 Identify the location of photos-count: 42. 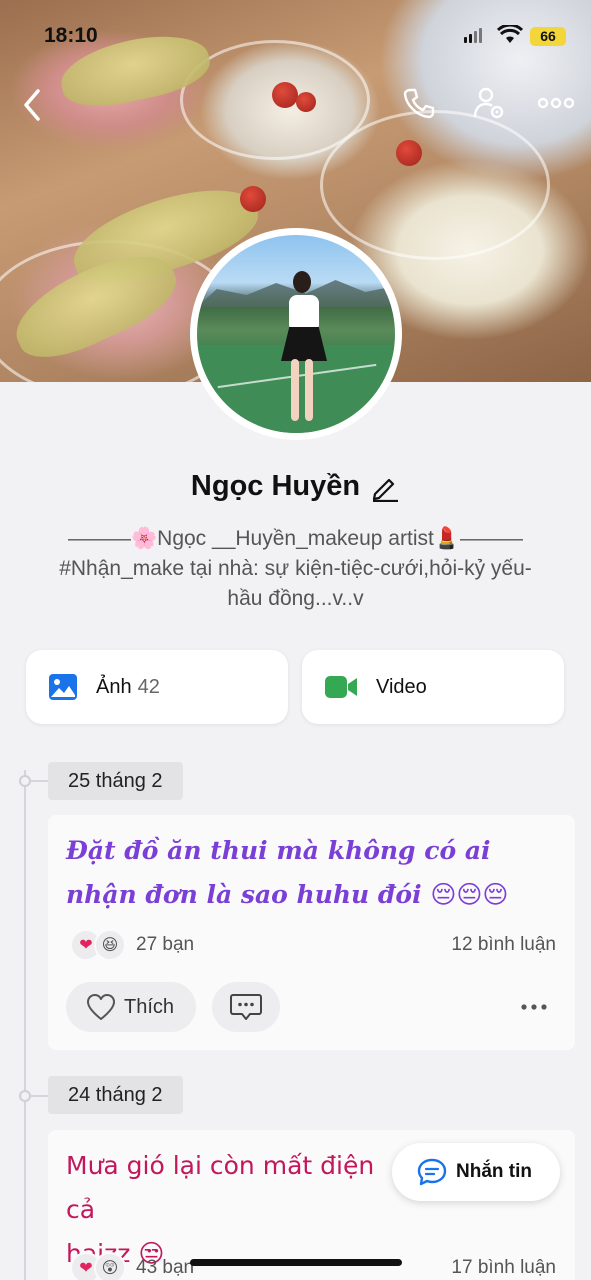
(148, 686).